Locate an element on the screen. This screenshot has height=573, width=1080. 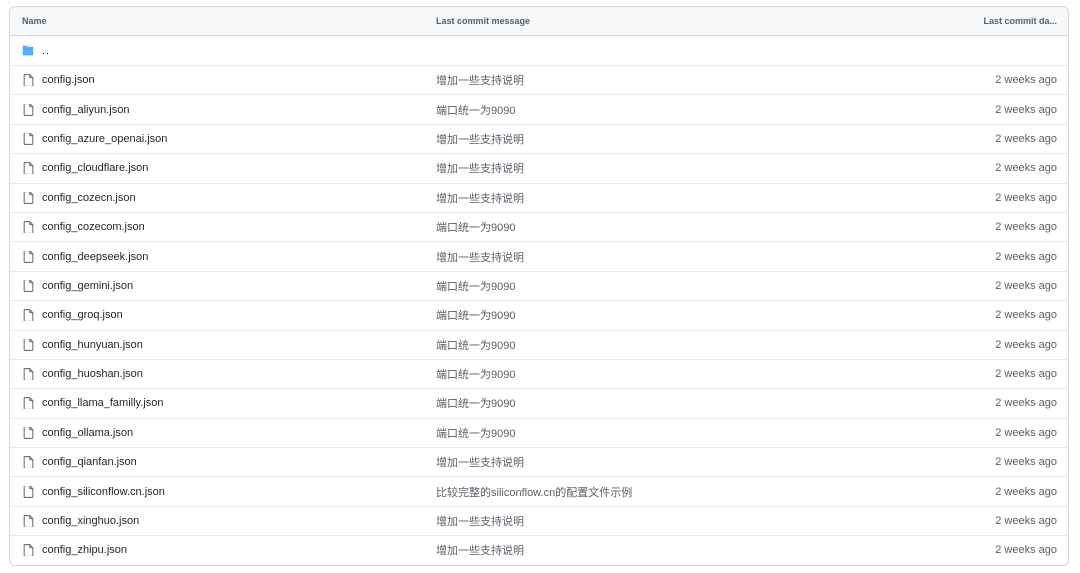
file-name-link: config_qianfan.json is located at coordinates (89, 462).